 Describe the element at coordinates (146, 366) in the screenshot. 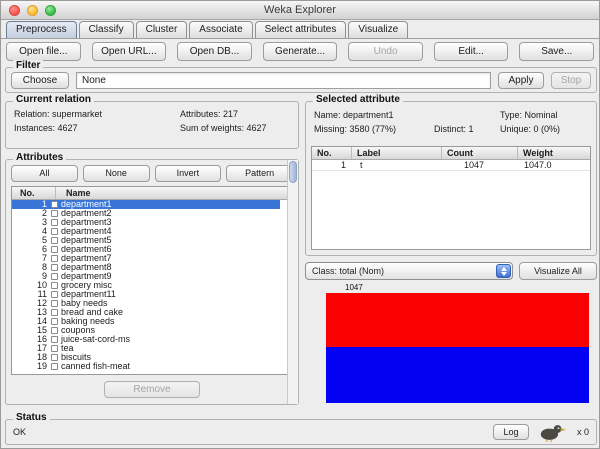

I see `attribute-row: 19 canned fish-meat` at that location.